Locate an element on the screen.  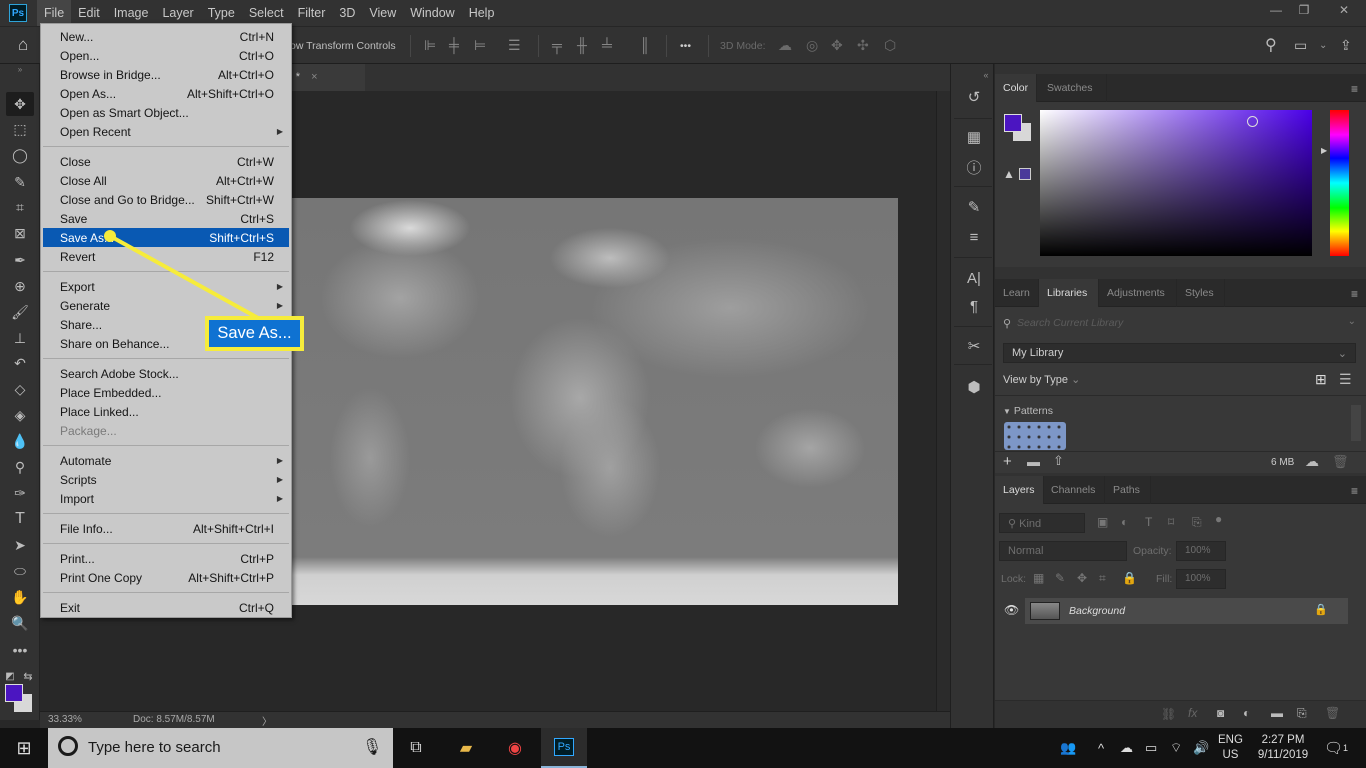
restore-button: ❐ is located at coordinates (1304, 10).